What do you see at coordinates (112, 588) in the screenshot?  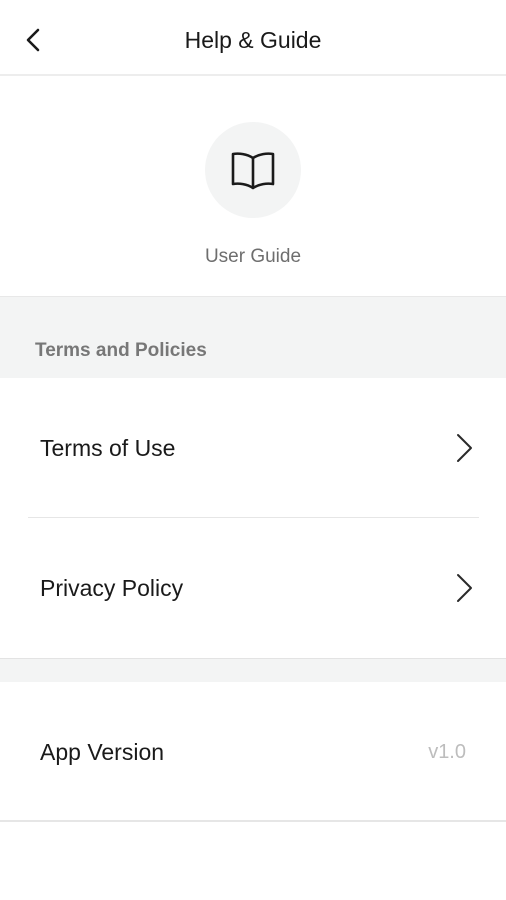 I see `privacy-policy-label: Privacy Policy` at bounding box center [112, 588].